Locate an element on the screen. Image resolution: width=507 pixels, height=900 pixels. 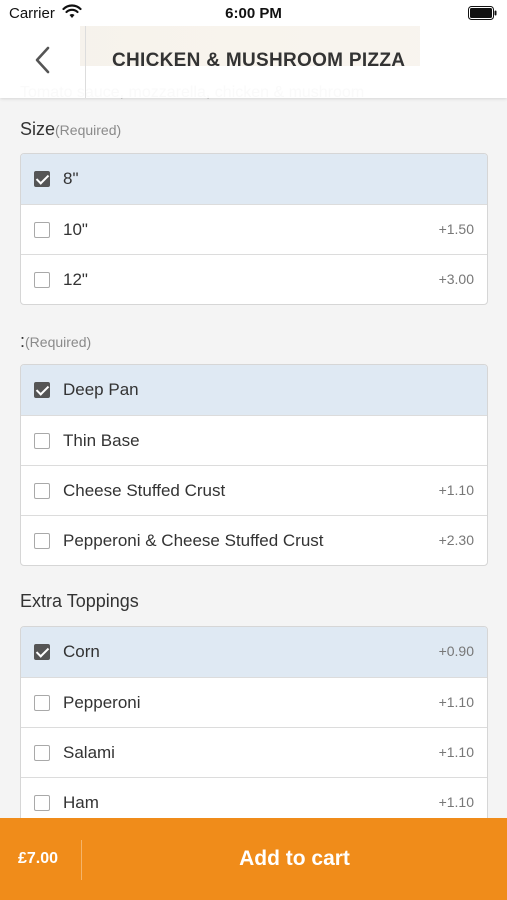
option-label: Corn is located at coordinates (81, 651).